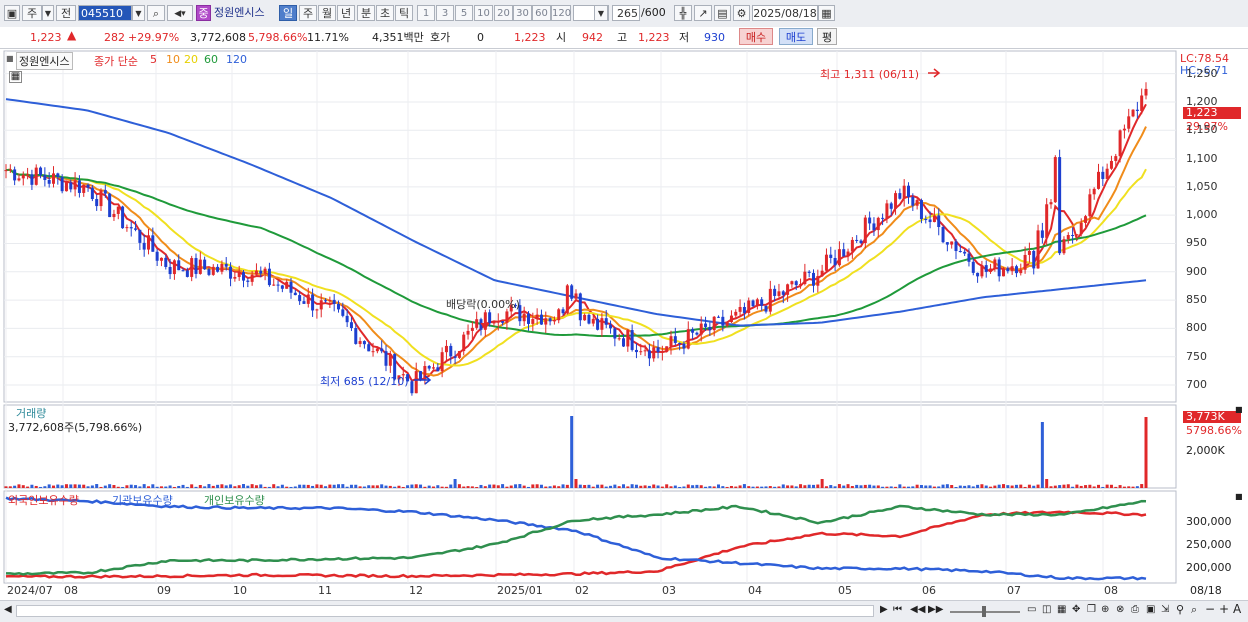 The height and width of the screenshot is (622, 1248). What do you see at coordinates (1180, 609) in the screenshot?
I see `zoom-in-icon: ⚲` at bounding box center [1180, 609].